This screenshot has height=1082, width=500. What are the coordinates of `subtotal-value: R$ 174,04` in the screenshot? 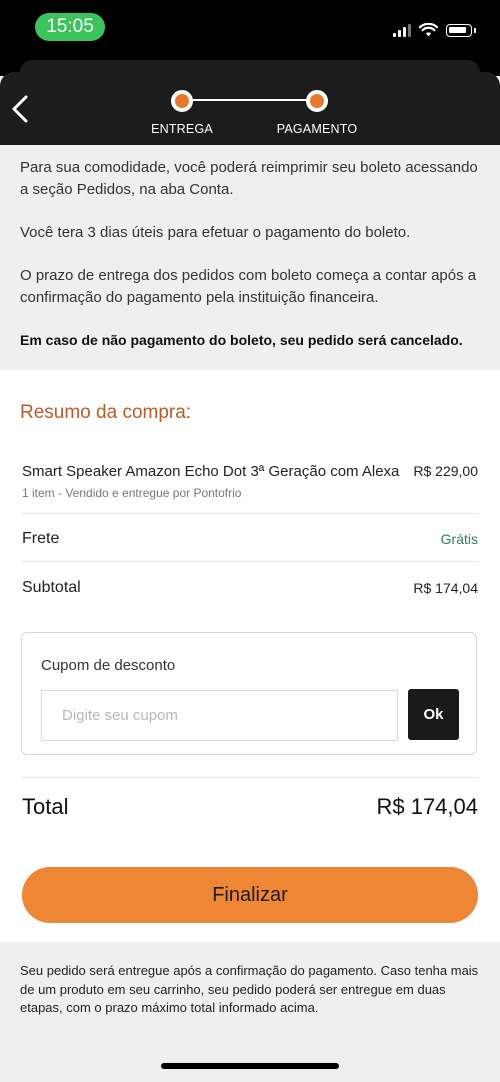 It's located at (445, 588).